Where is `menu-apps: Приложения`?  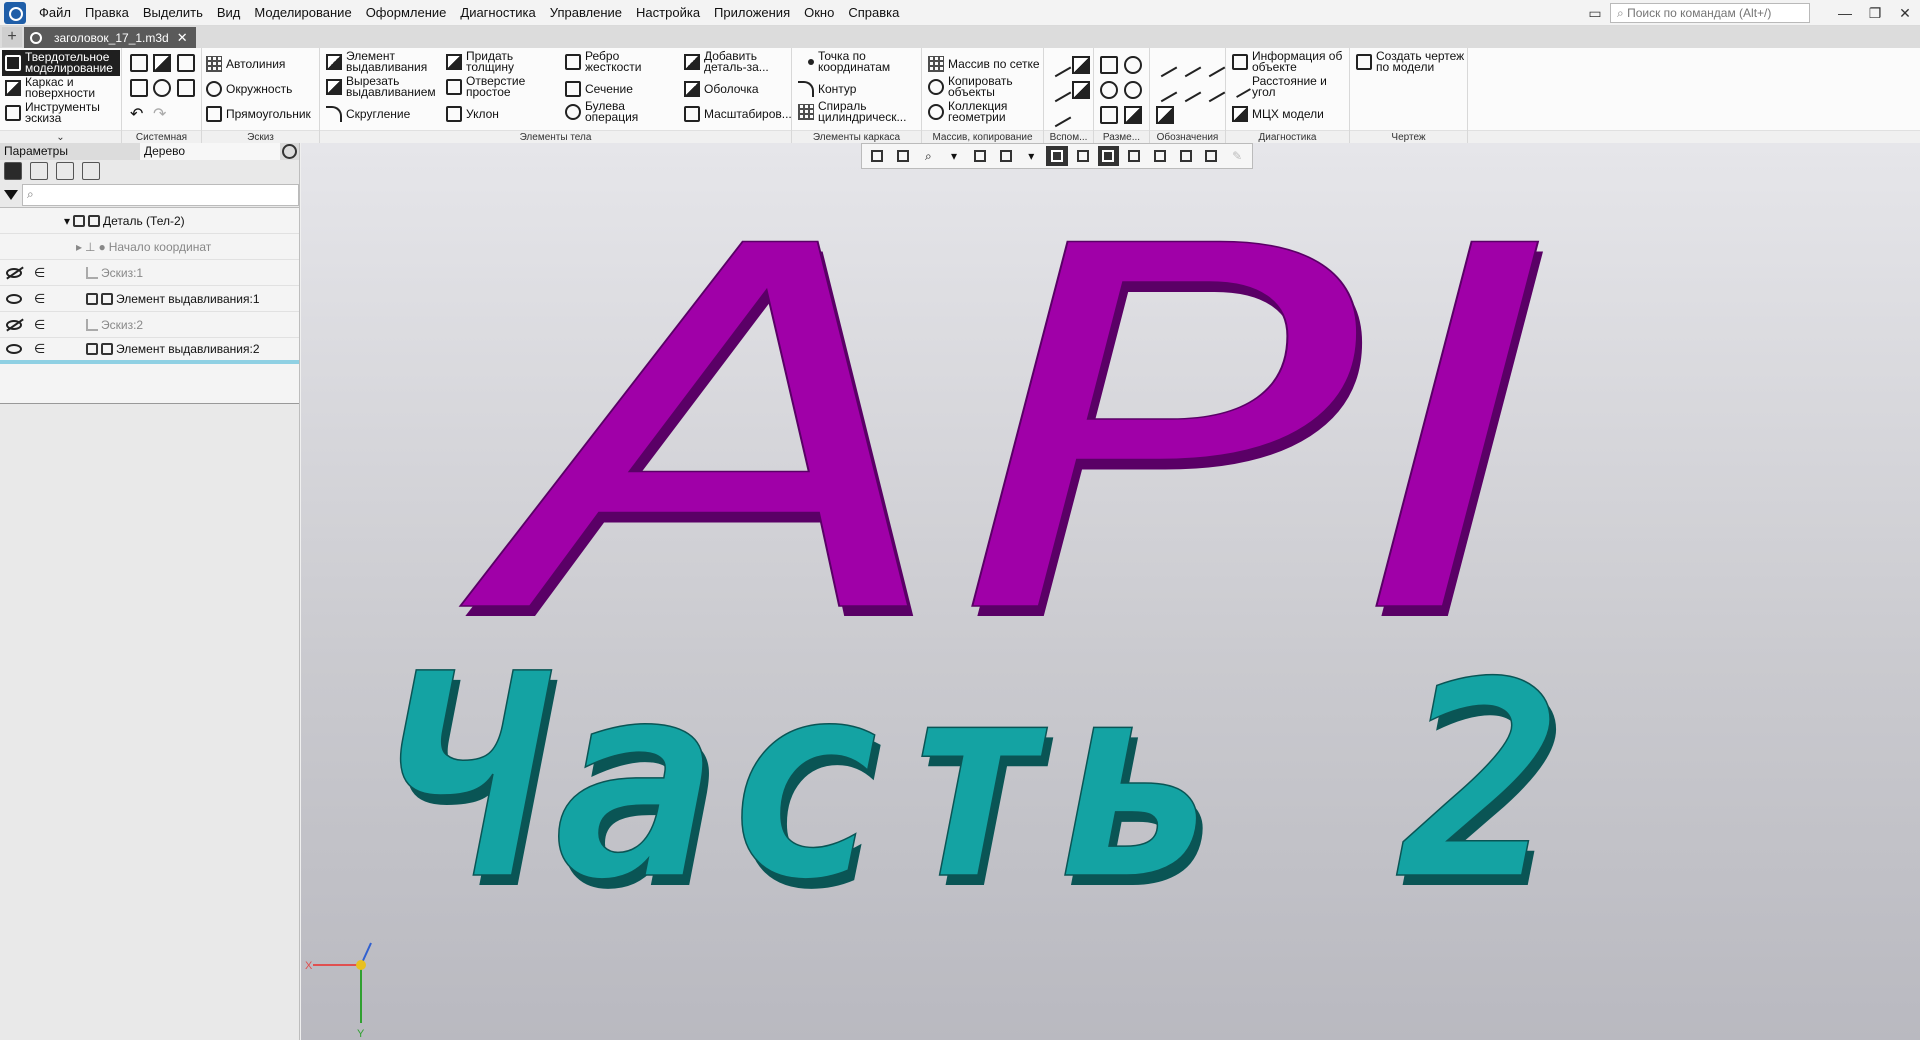
menu-apps: Приложения is located at coordinates (752, 13).